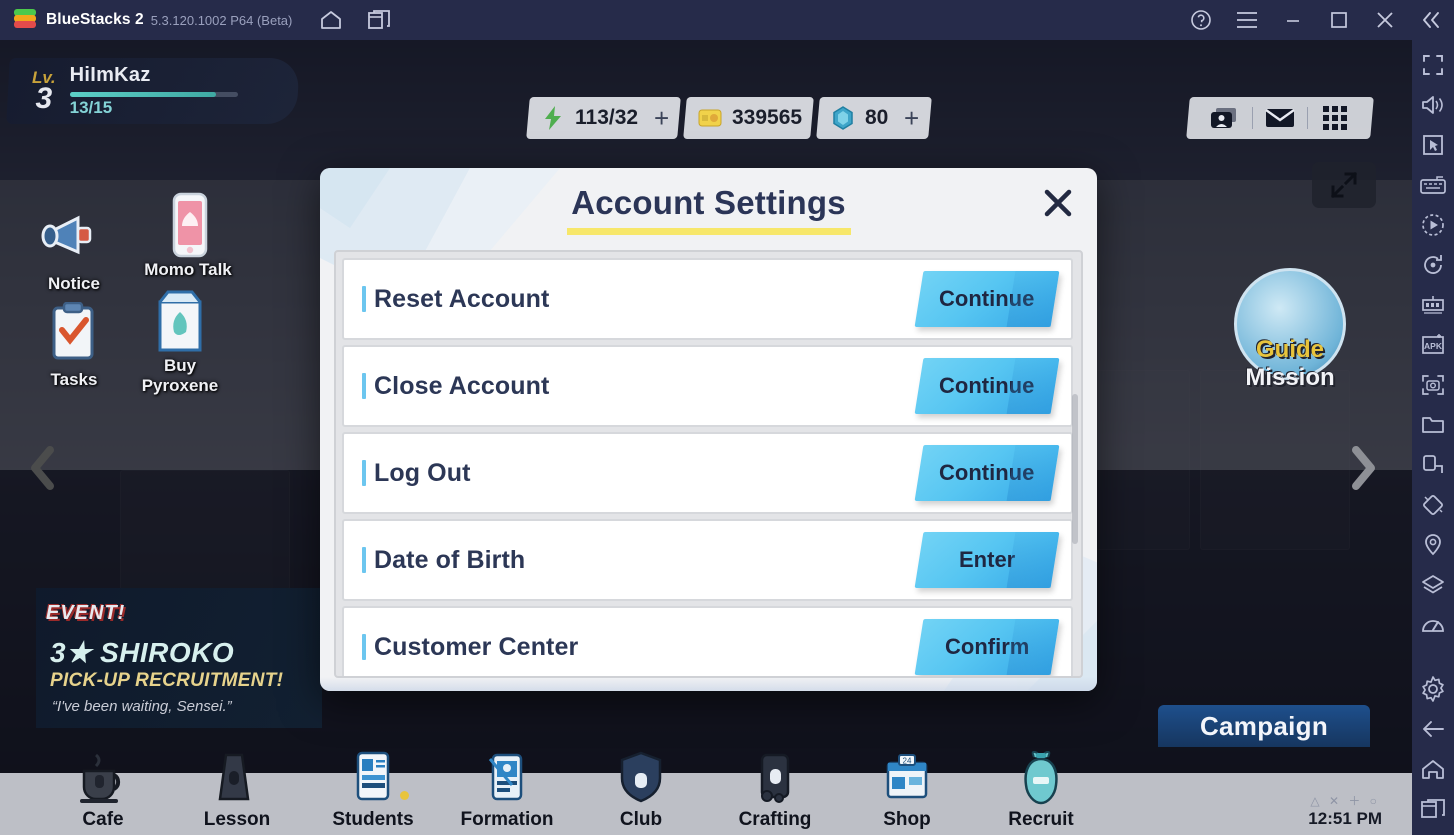 This screenshot has height=835, width=1454. What do you see at coordinates (708, 231) in the screenshot?
I see `title-underline` at bounding box center [708, 231].